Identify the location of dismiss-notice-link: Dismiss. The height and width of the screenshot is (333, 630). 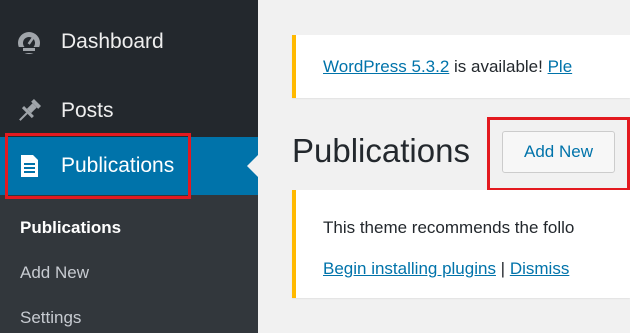
(540, 268).